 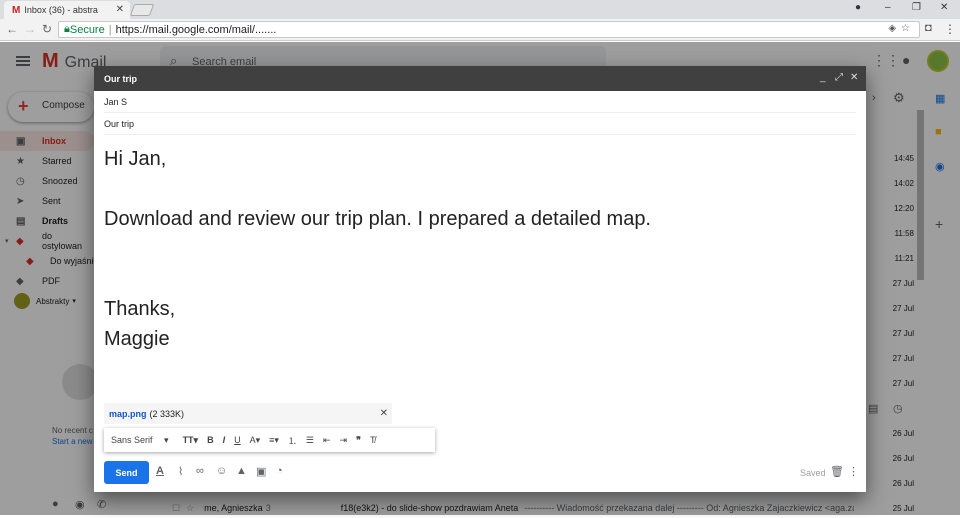 I want to click on new-tab-button, so click(x=142, y=10).